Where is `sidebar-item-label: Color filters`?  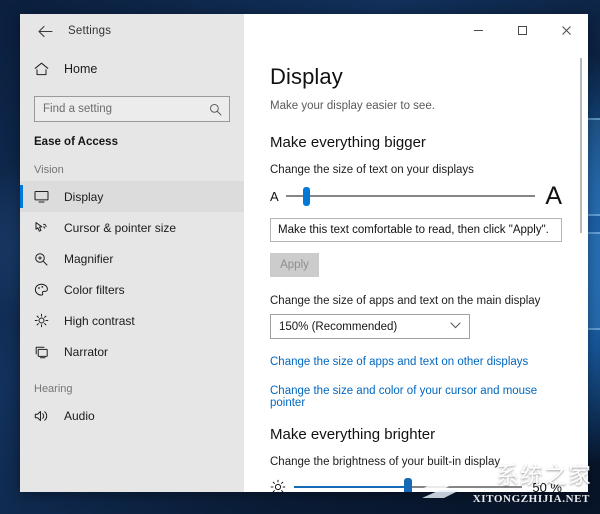
sidebar-item-label: Color filters is located at coordinates (94, 289).